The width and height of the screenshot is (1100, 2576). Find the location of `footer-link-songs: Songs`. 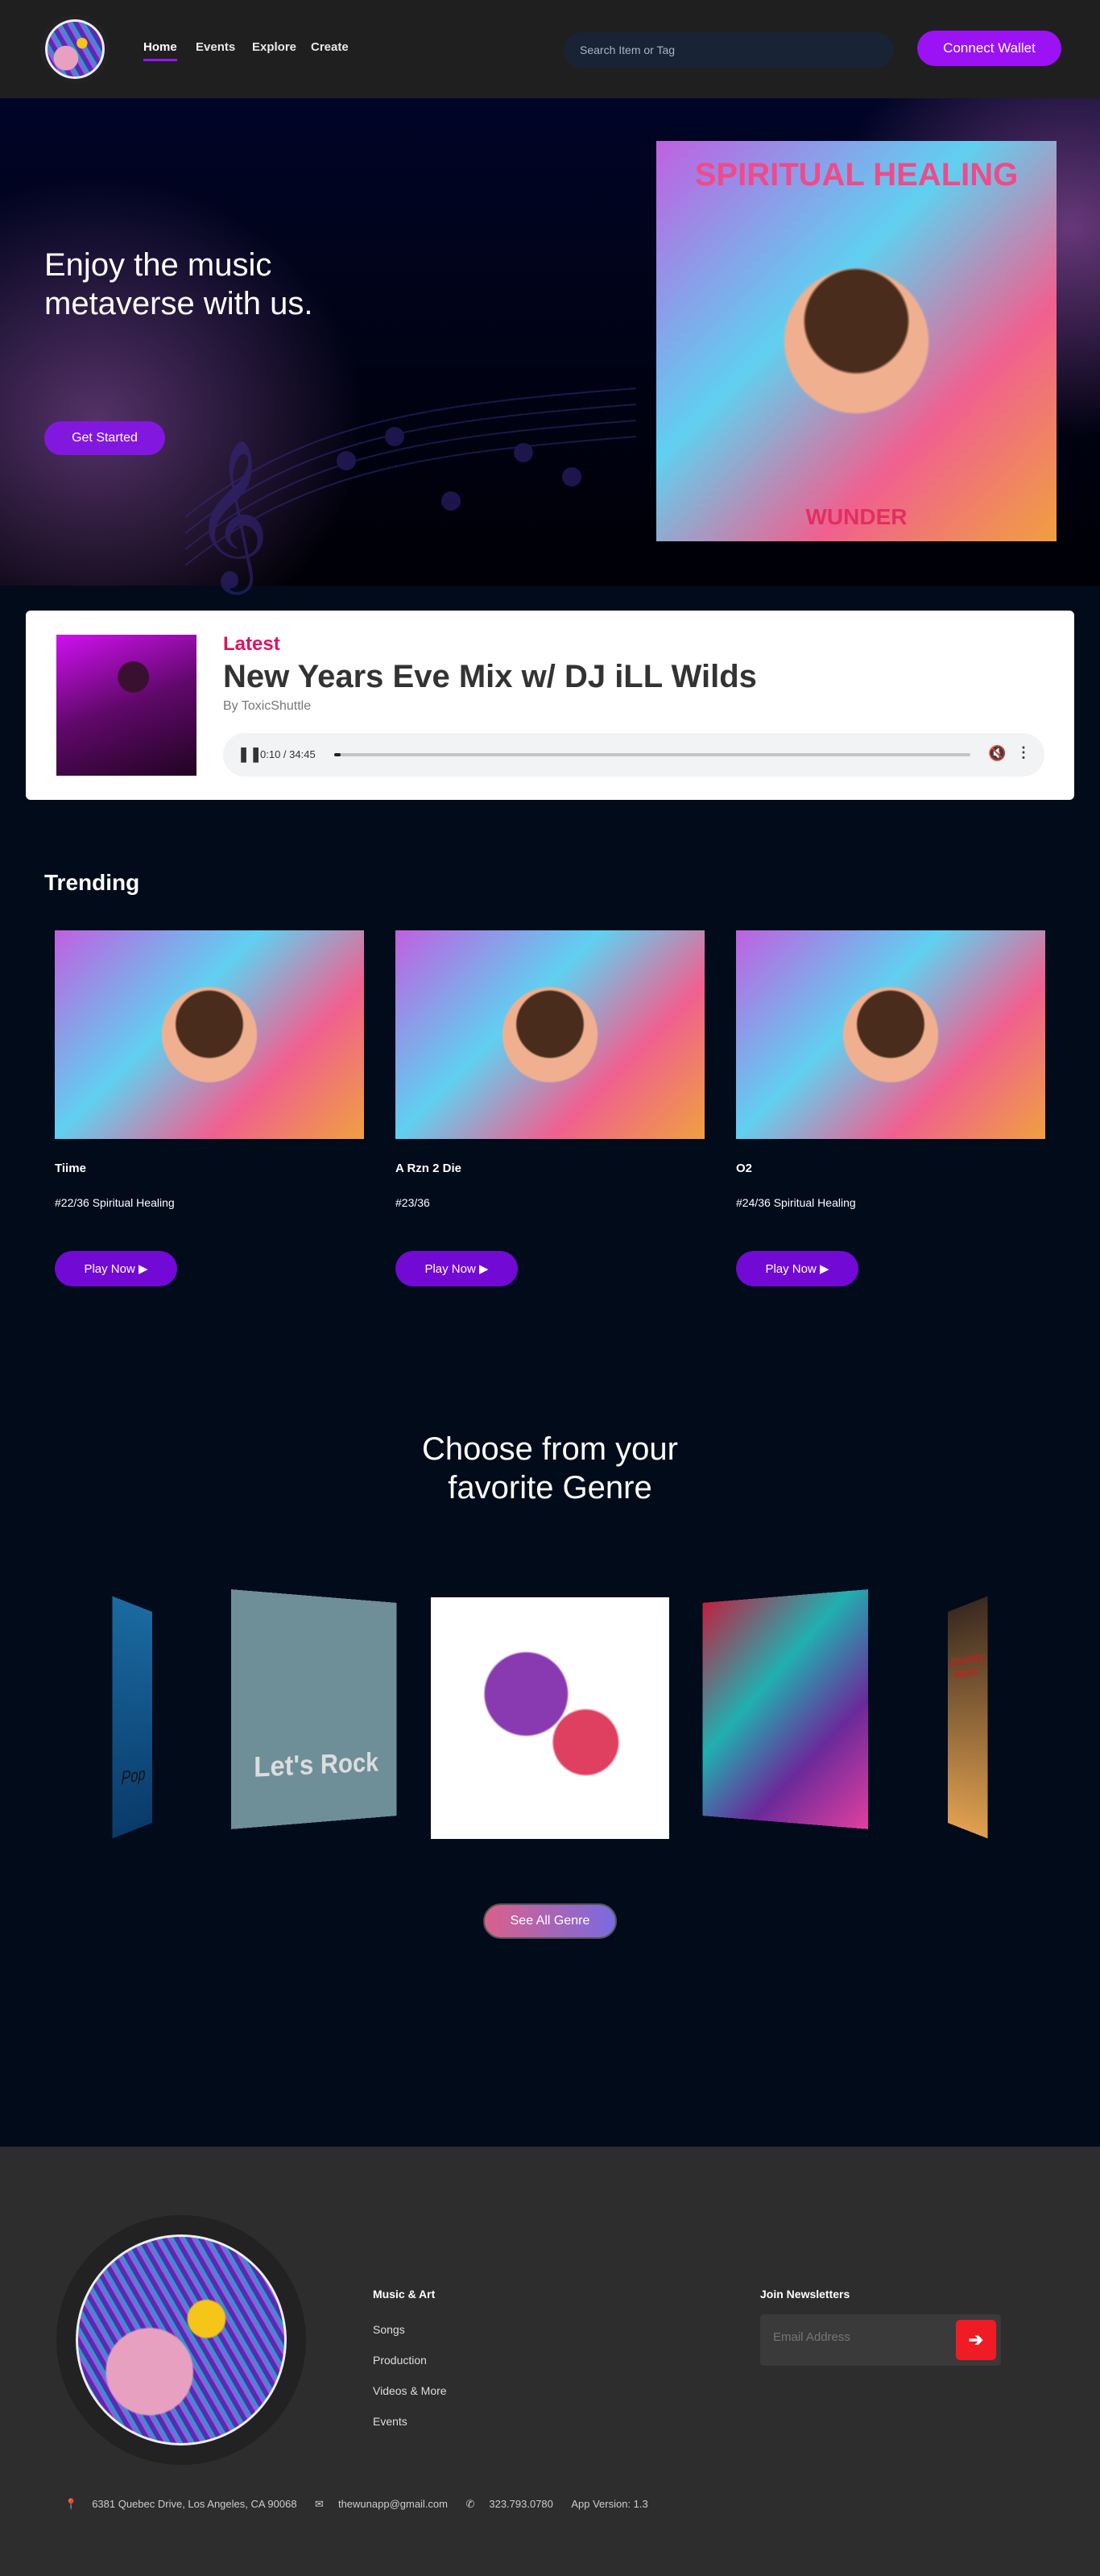

footer-link-songs: Songs is located at coordinates (389, 2329).